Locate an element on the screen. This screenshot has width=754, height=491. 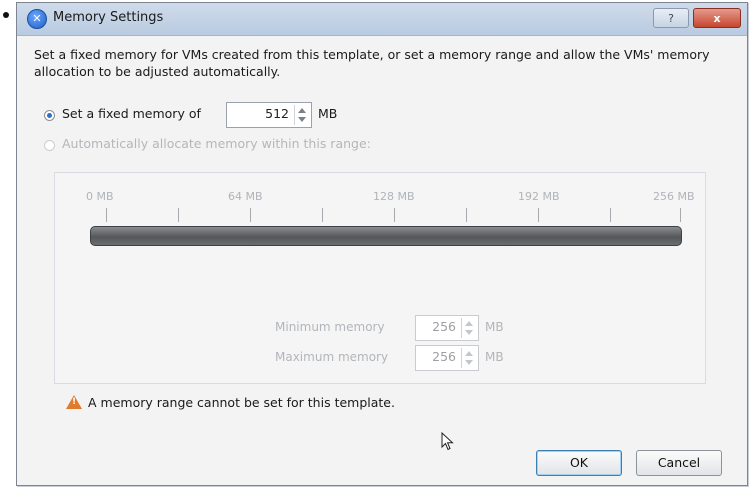
maximum-memory-value: 256 is located at coordinates (444, 356).